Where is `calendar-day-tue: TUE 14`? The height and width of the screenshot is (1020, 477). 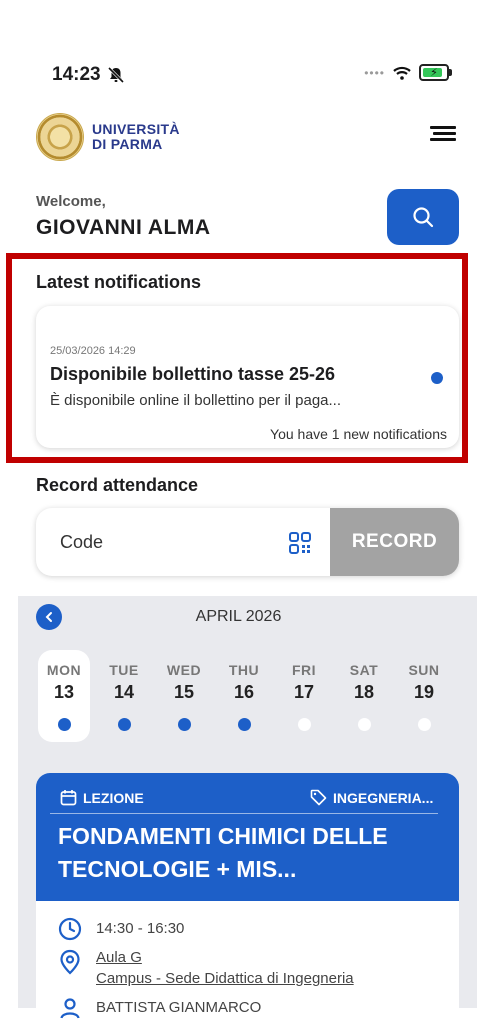 calendar-day-tue: TUE 14 is located at coordinates (124, 696).